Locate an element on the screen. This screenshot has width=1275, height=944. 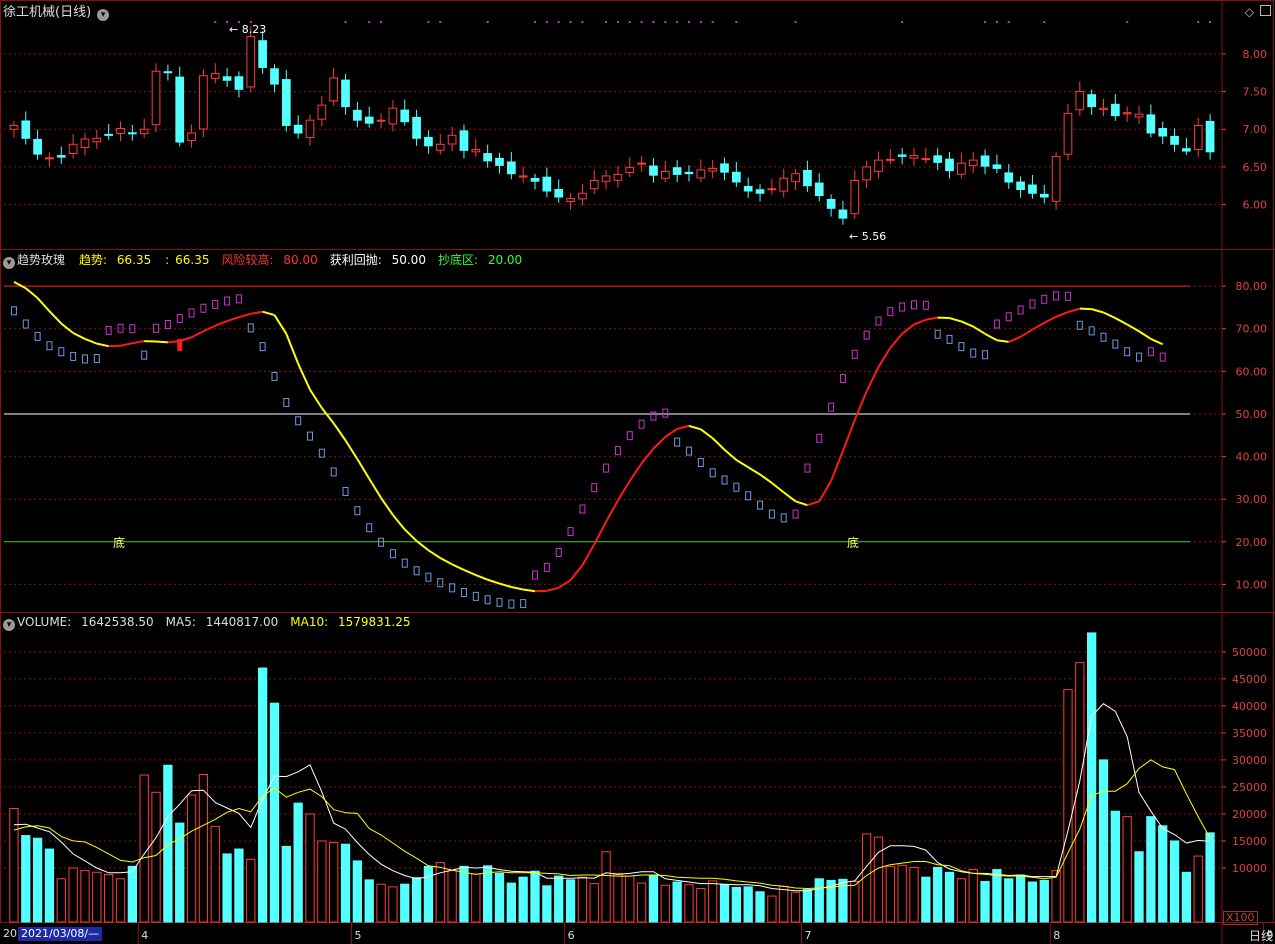
period-label: 日线 is located at coordinates (1261, 935).